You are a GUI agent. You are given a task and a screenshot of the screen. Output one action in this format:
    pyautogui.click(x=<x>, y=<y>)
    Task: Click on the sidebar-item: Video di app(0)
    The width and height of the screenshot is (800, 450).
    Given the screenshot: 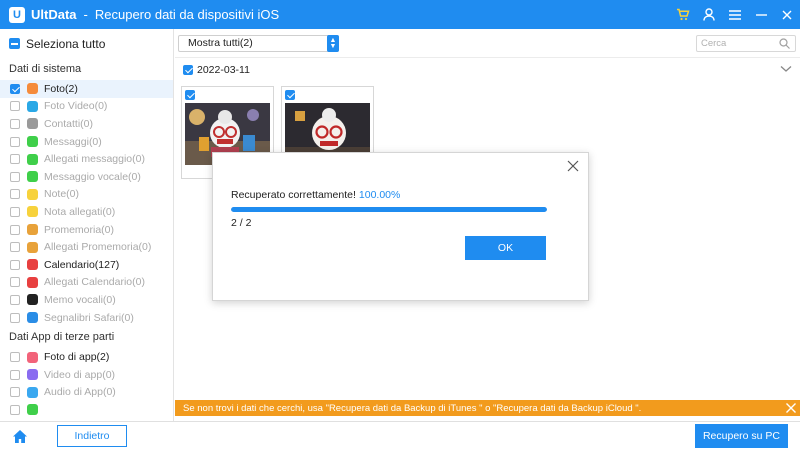 What is the action you would take?
    pyautogui.click(x=86, y=375)
    